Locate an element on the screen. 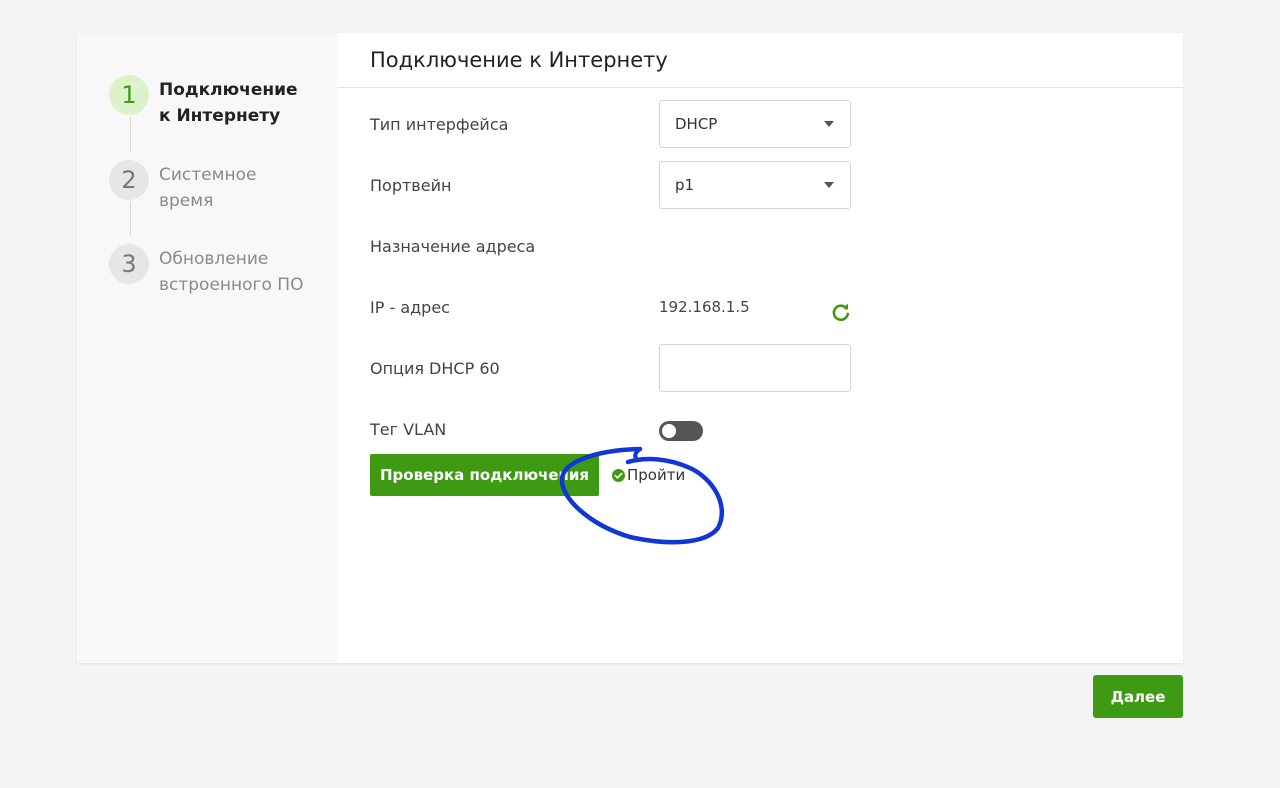 This screenshot has height=788, width=1280. dhcp-option-label: Опция DHCP 60 is located at coordinates (435, 368).